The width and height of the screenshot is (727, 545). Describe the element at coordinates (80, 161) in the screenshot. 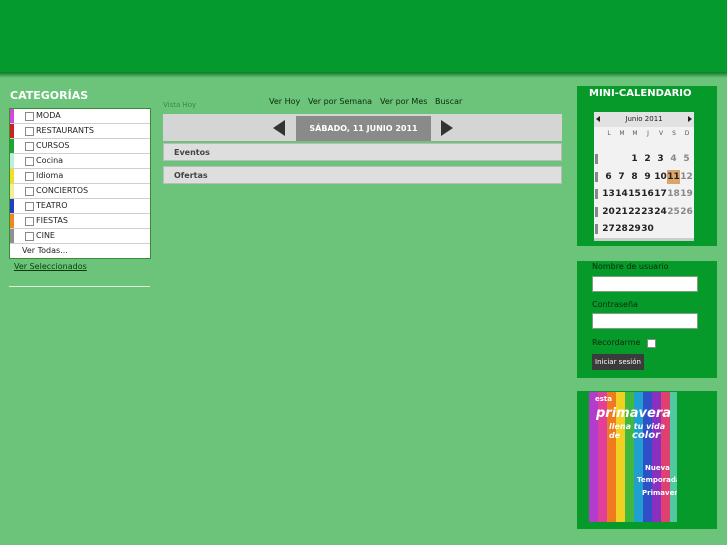

I see `category-item-cocina: Cocina` at that location.